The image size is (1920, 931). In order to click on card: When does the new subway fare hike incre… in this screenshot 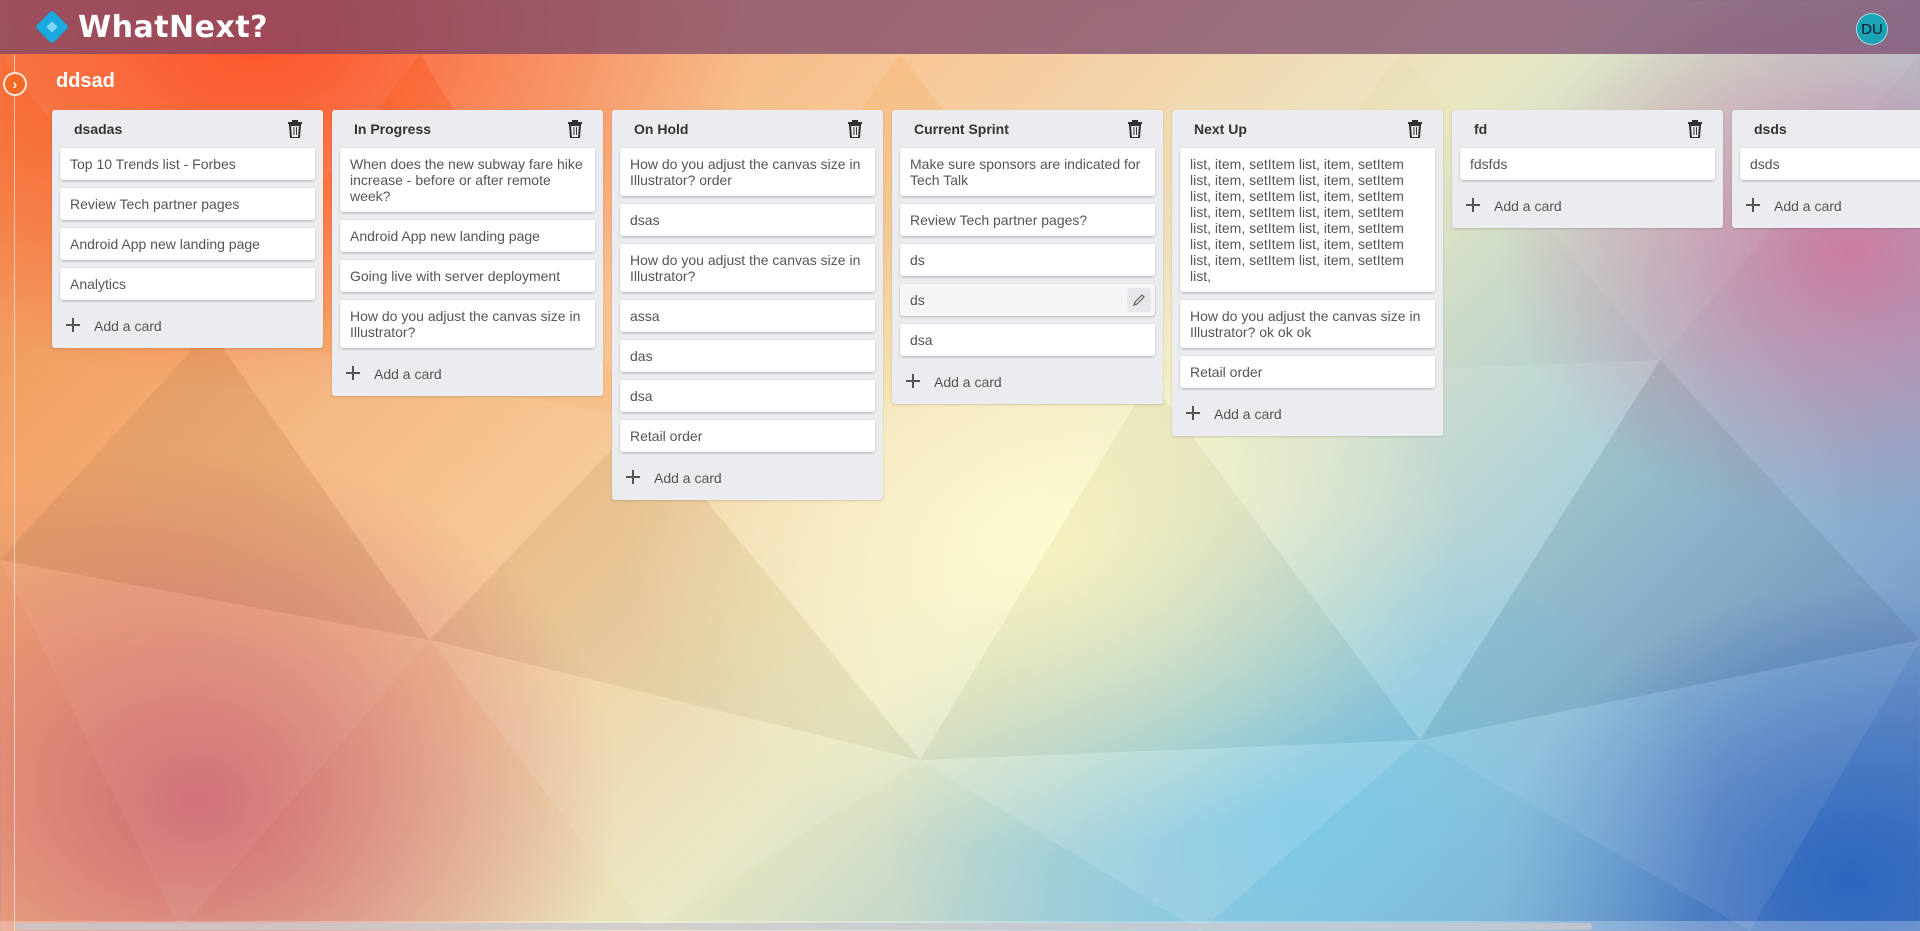, I will do `click(467, 180)`.